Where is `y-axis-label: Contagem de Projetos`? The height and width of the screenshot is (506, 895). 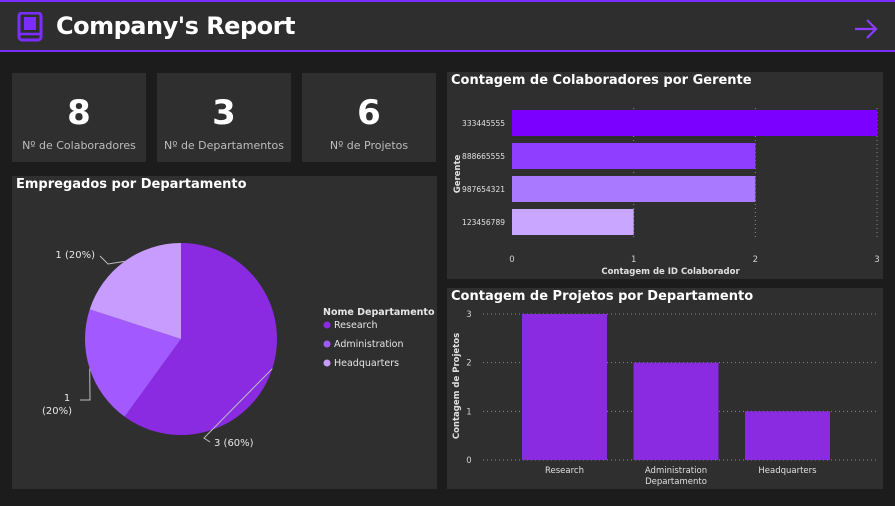 y-axis-label: Contagem de Projetos is located at coordinates (457, 386).